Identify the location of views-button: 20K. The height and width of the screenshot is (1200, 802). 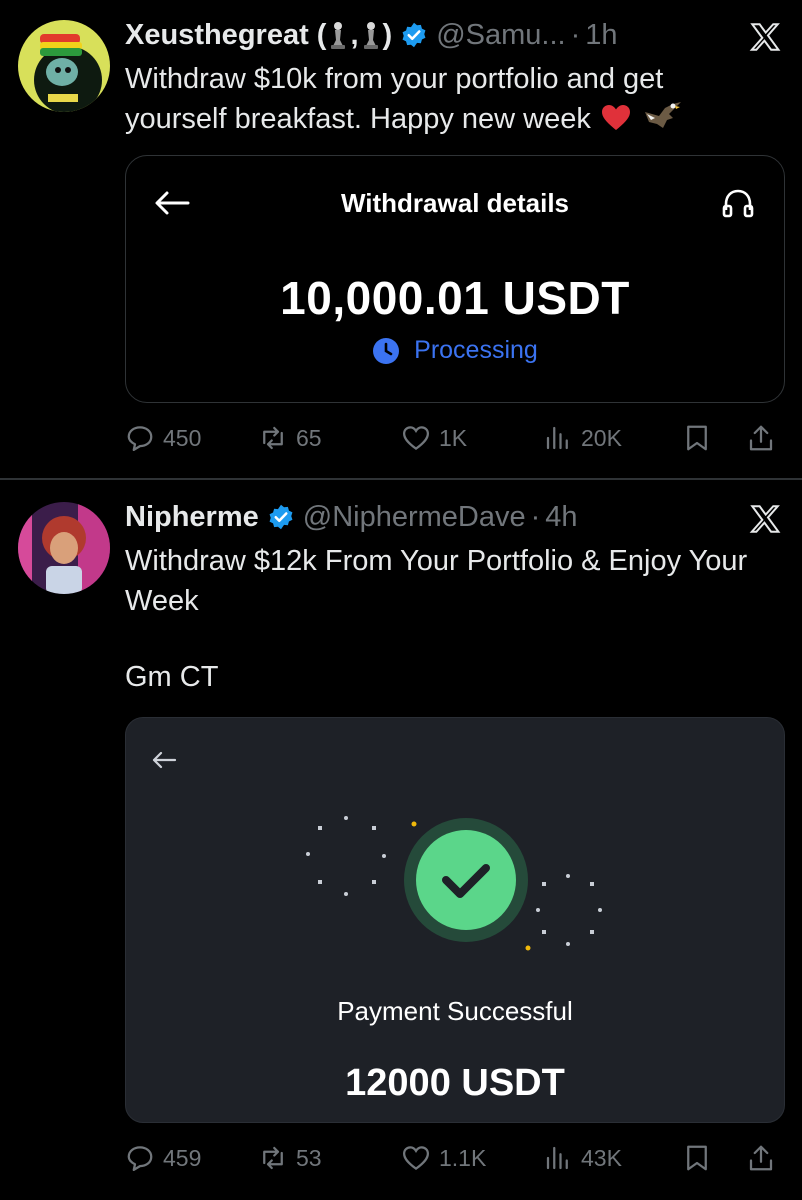
(582, 438).